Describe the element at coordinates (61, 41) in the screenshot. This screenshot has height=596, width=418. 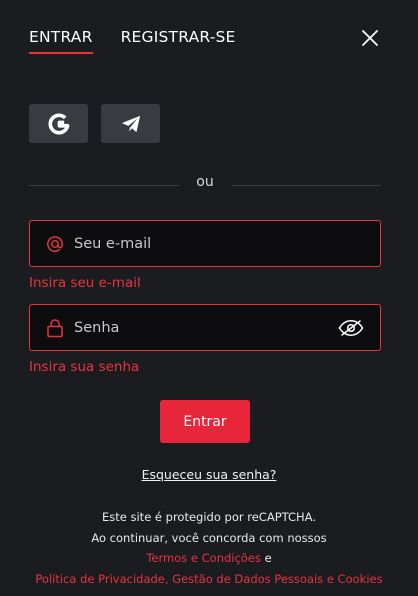
I see `tab-login: ENTRAR` at that location.